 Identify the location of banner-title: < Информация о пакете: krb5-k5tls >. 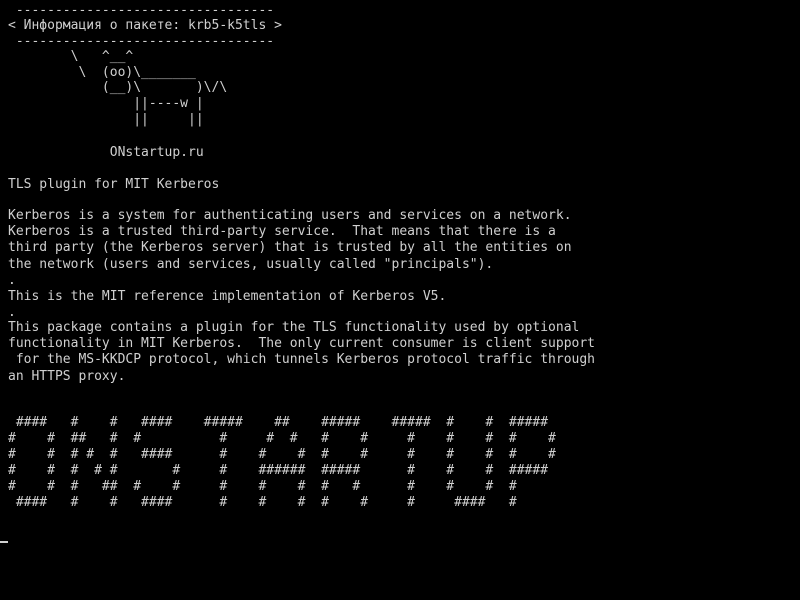
(145, 25).